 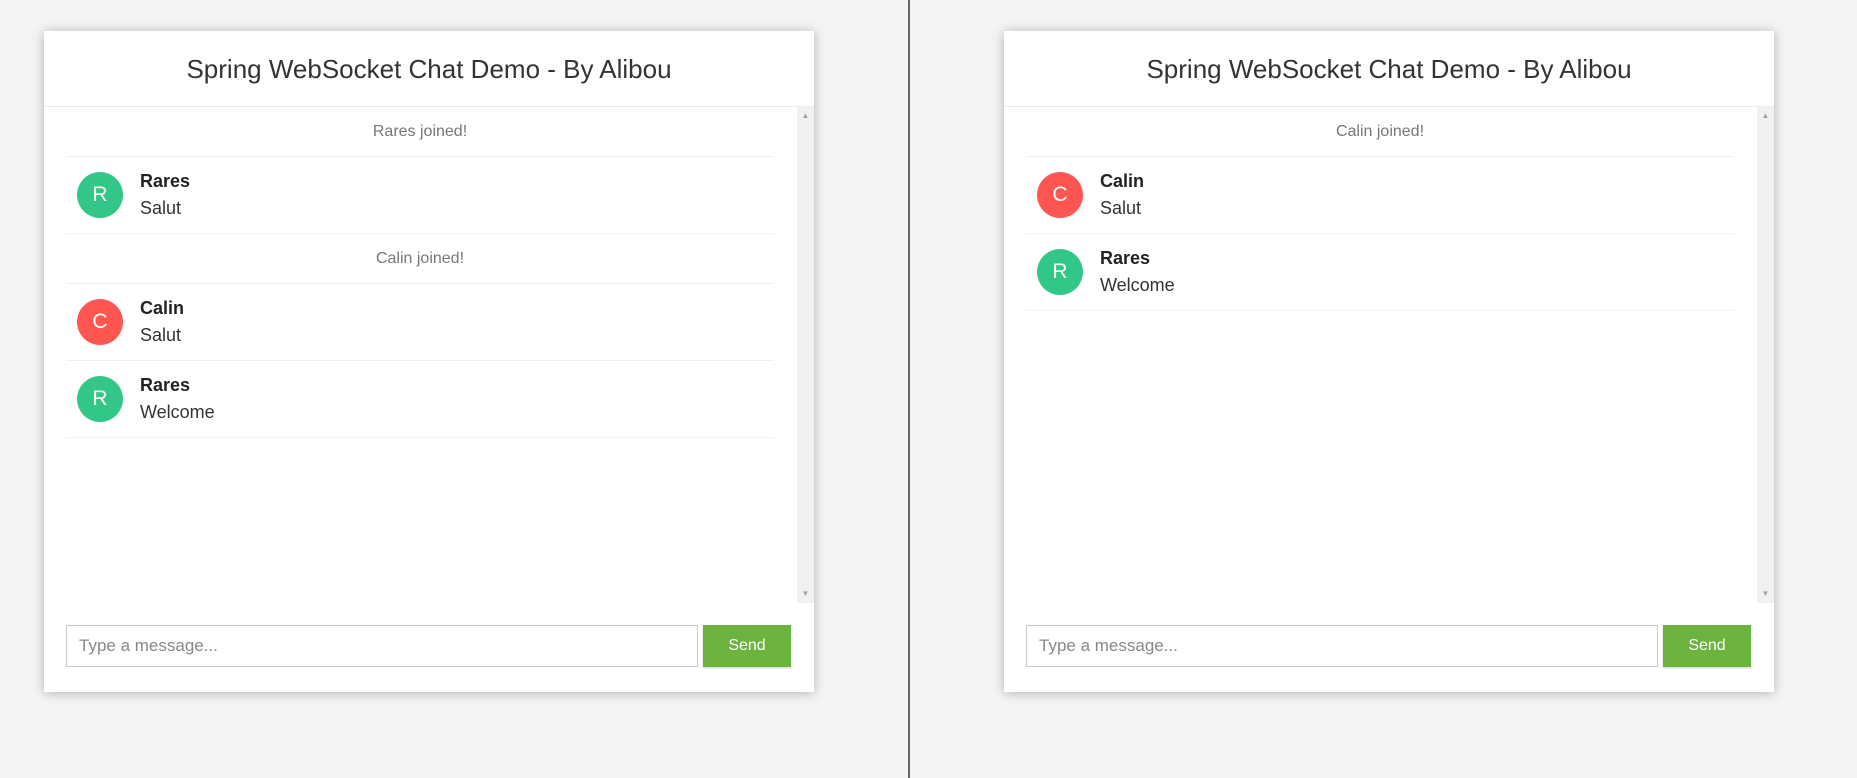 I want to click on event-message: Rares joined!, so click(x=420, y=132).